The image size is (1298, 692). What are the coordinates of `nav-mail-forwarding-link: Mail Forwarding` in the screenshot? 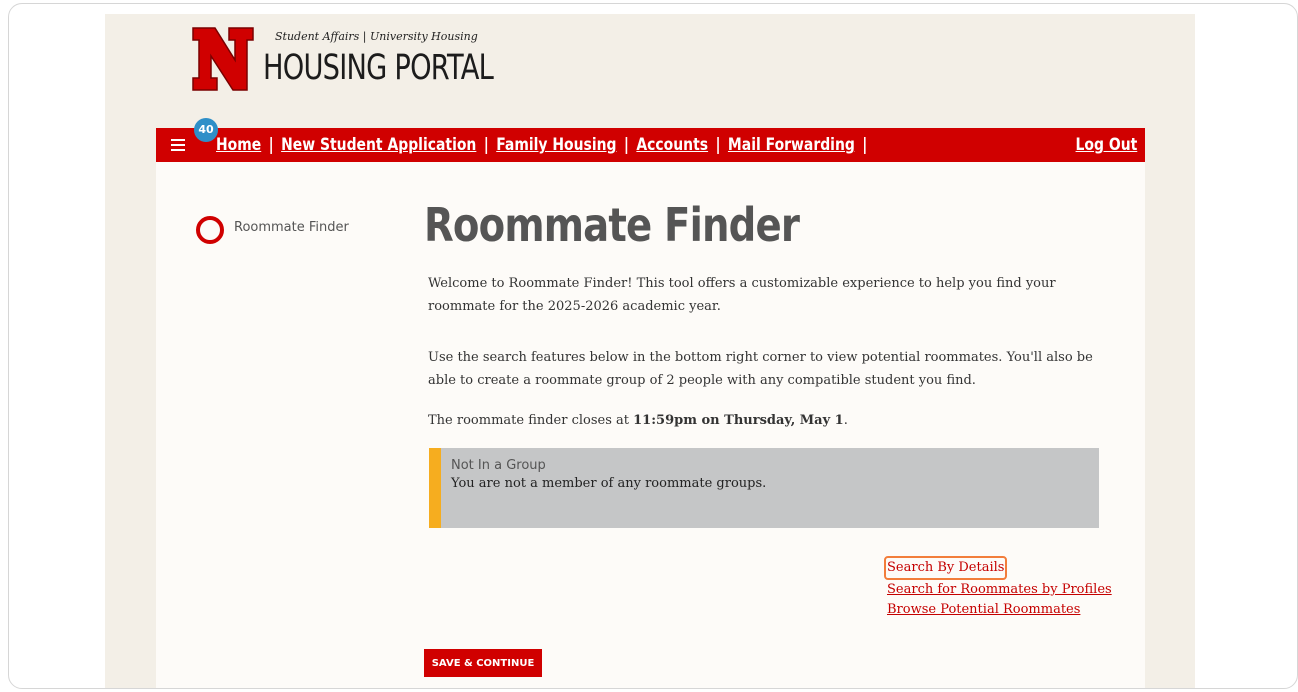 It's located at (791, 145).